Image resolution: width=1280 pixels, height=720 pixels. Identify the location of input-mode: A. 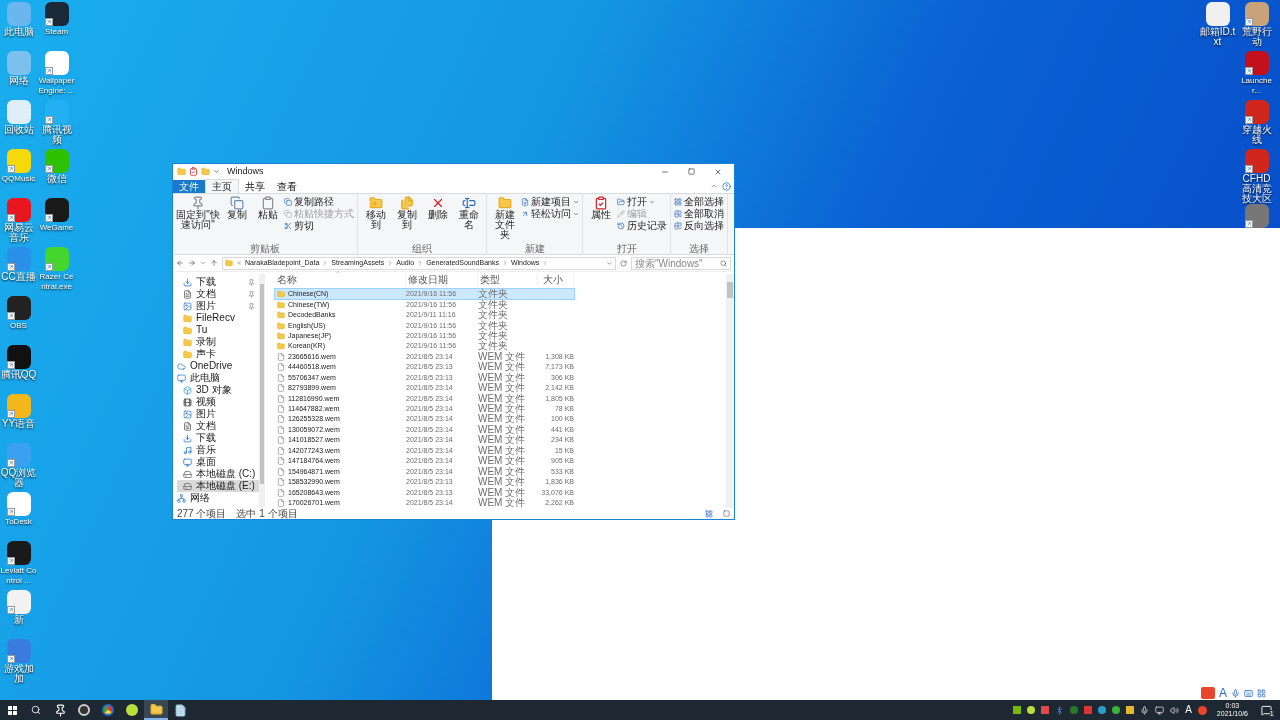
(1188, 710).